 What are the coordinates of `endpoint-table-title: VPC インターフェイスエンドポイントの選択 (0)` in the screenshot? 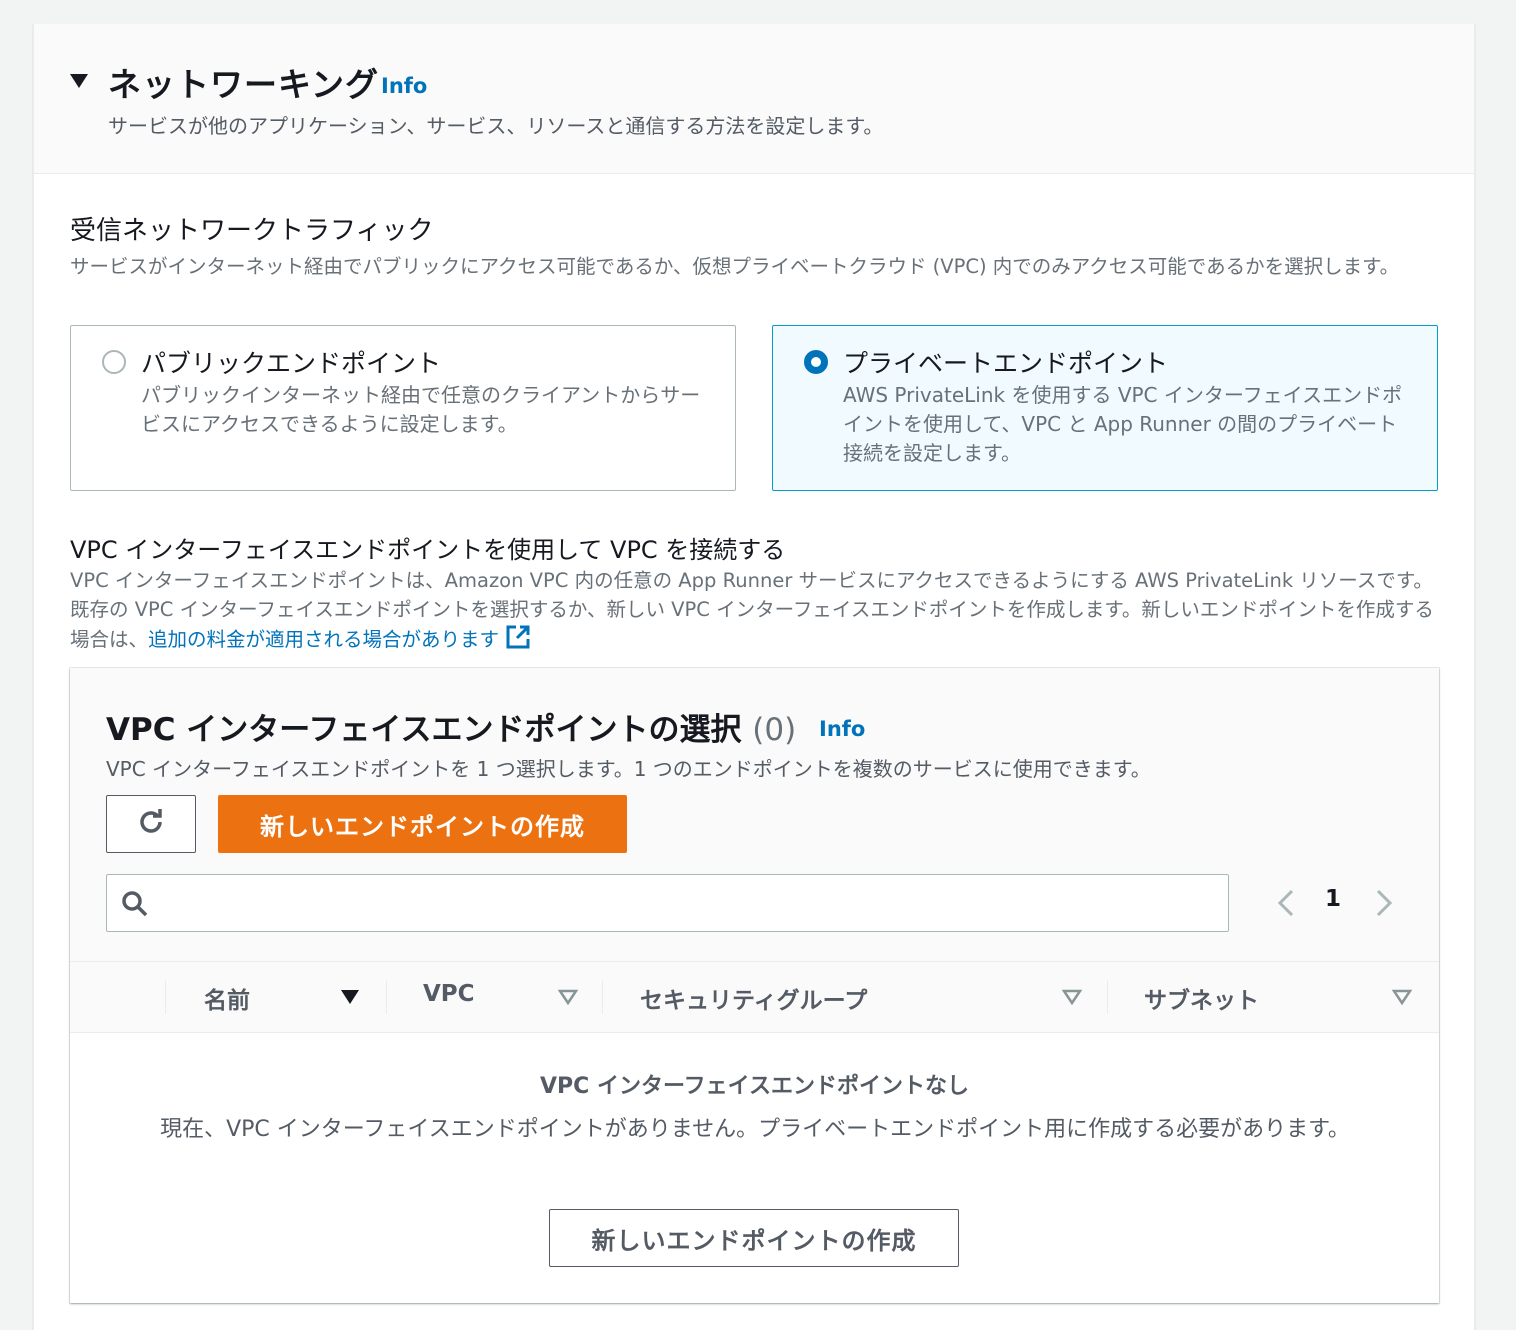 It's located at (451, 726).